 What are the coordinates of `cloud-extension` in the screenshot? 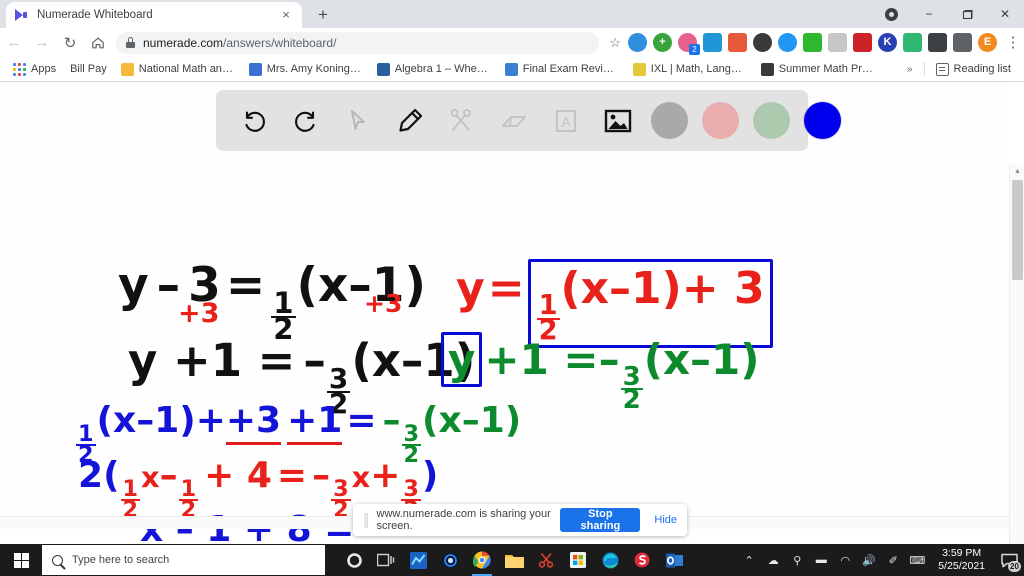 It's located at (712, 42).